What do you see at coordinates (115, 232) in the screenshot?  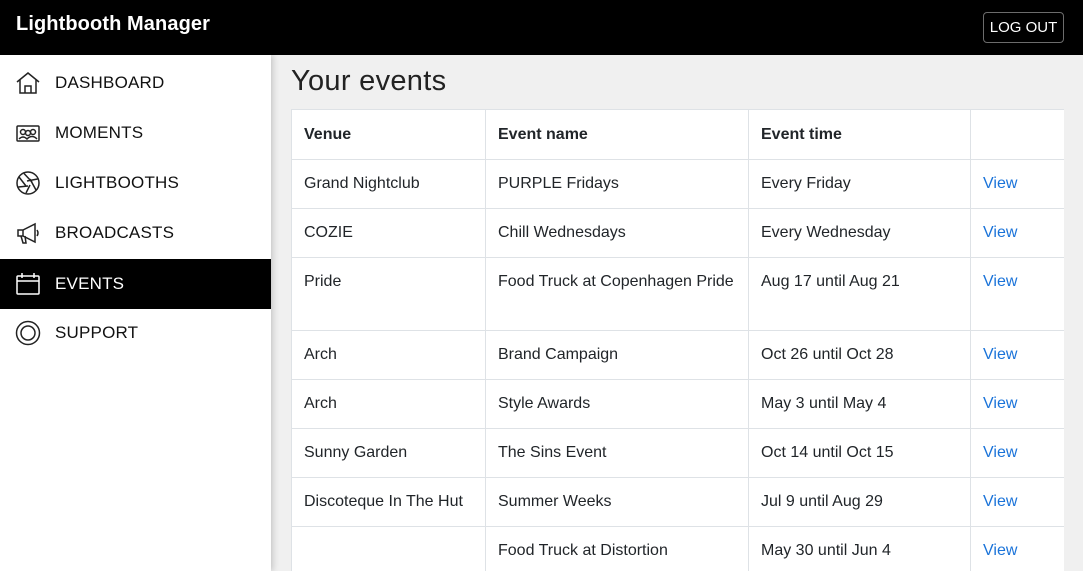 I see `sidebar-item-label: BROADCASTS` at bounding box center [115, 232].